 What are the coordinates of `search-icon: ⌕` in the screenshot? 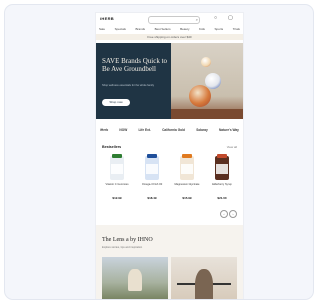 It's located at (197, 20).